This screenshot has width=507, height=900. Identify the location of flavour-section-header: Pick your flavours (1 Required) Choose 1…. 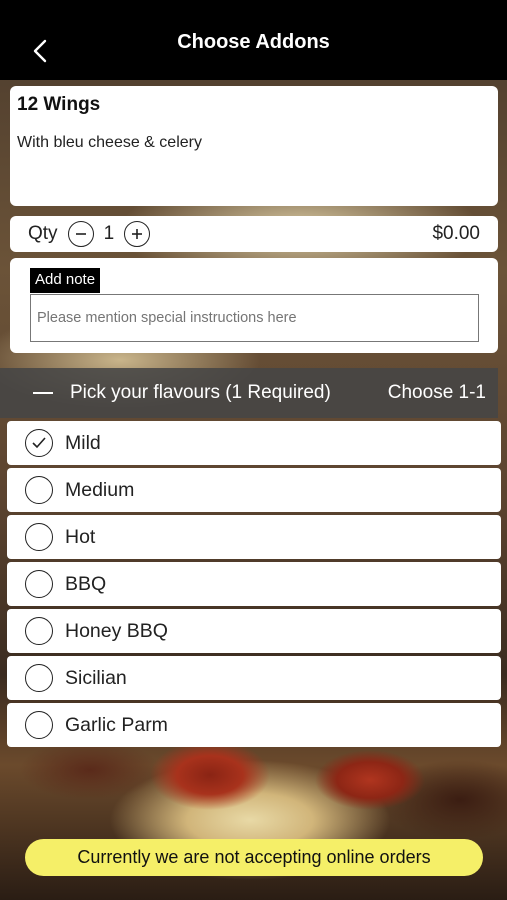
(249, 393).